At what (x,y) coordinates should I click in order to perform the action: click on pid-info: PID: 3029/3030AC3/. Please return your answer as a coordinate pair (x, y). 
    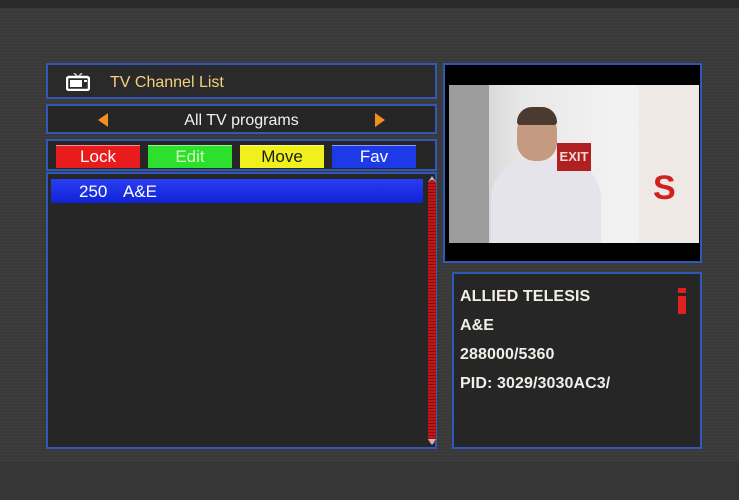
    Looking at the image, I should click on (535, 383).